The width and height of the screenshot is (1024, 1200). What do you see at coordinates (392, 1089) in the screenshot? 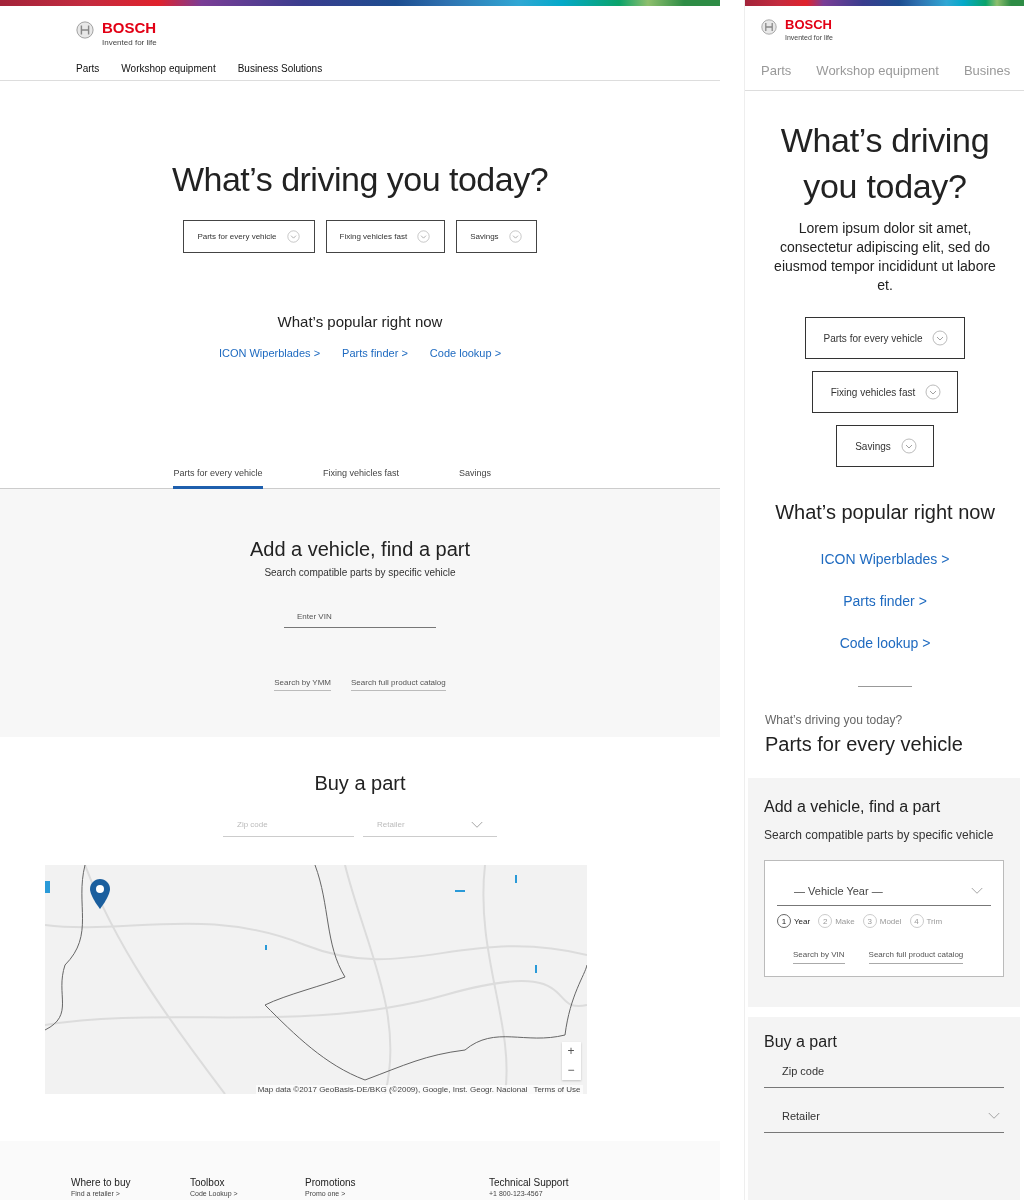
I see `map-attribution: Map data ©2017 GeoBasis-DE/BKG (©2009), Google, Inst. Geogr. Nacional` at bounding box center [392, 1089].